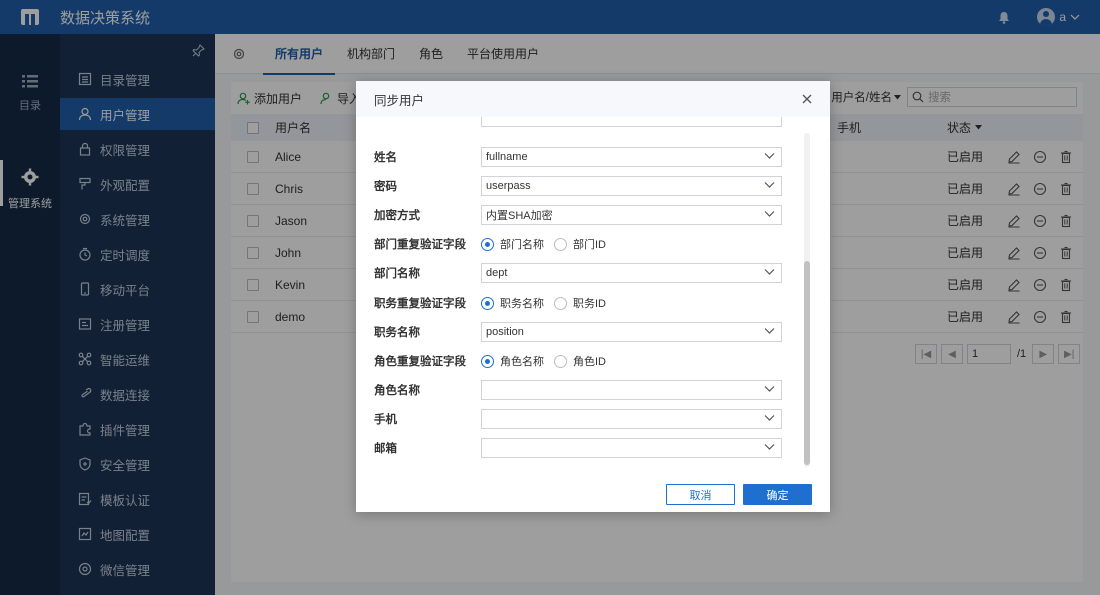  I want to click on role-verify-label: 角色重复验证字段, so click(420, 362).